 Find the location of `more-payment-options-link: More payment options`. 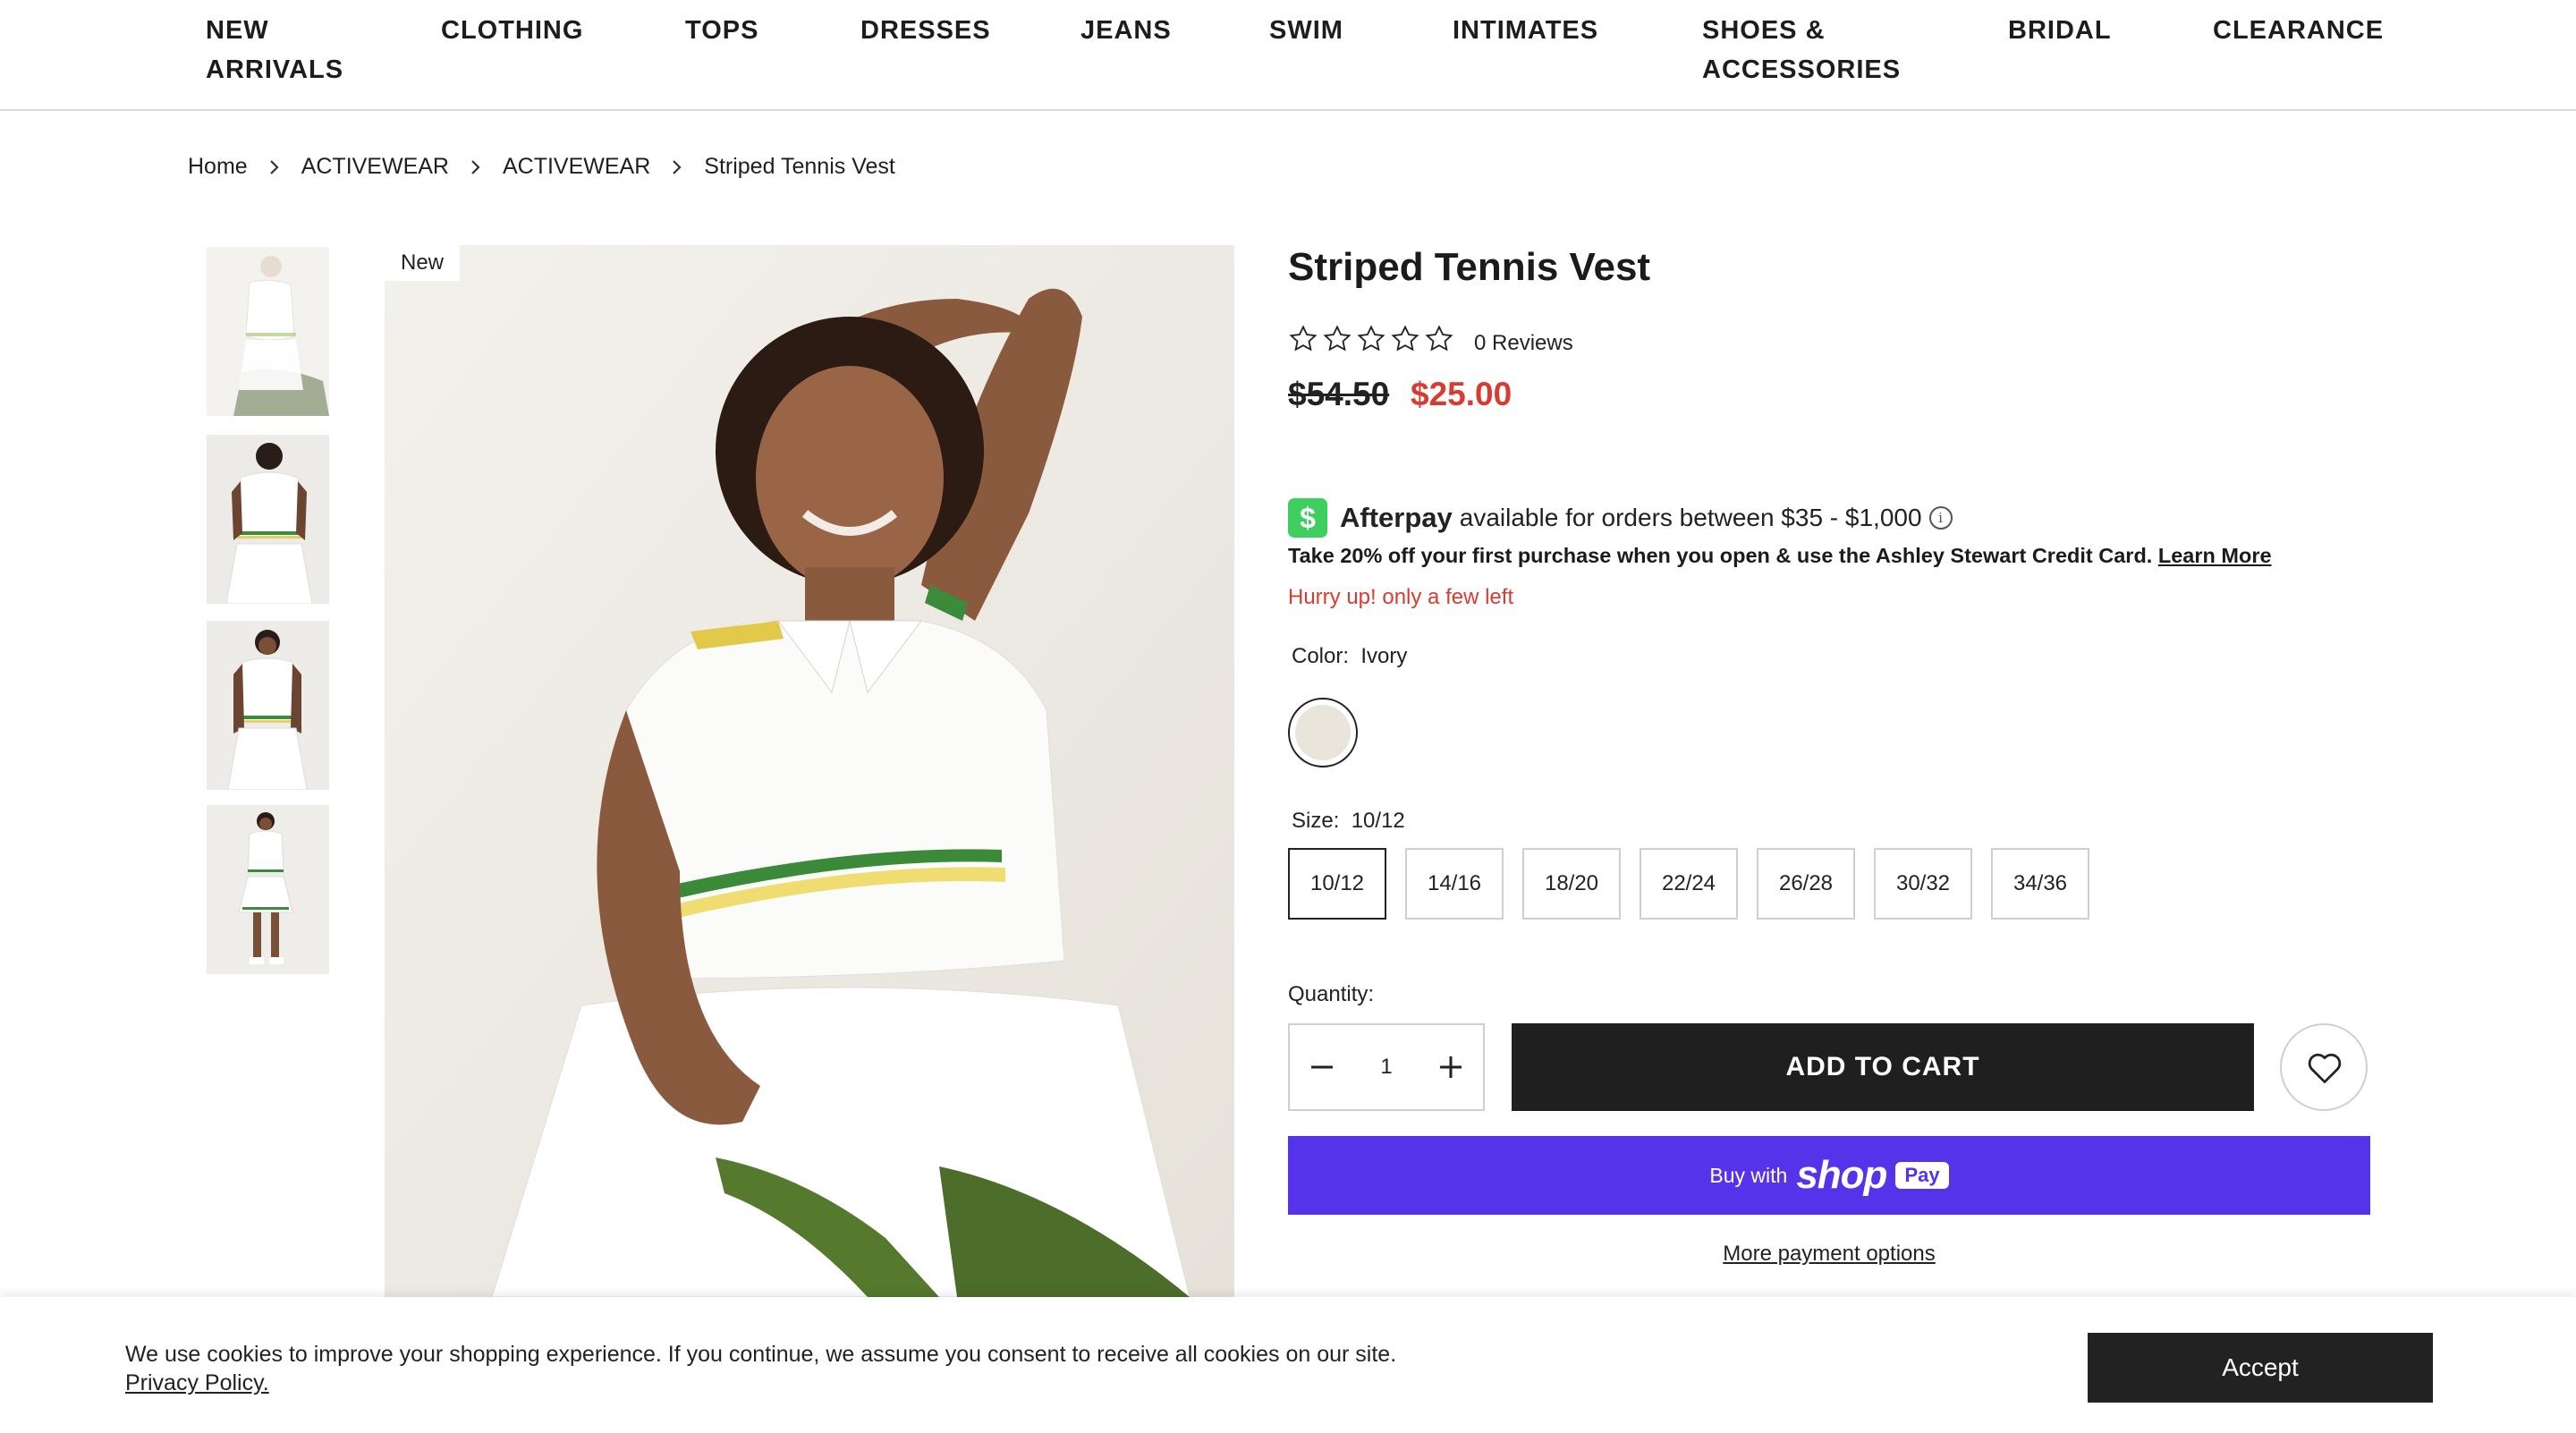

more-payment-options-link: More payment options is located at coordinates (1829, 1254).